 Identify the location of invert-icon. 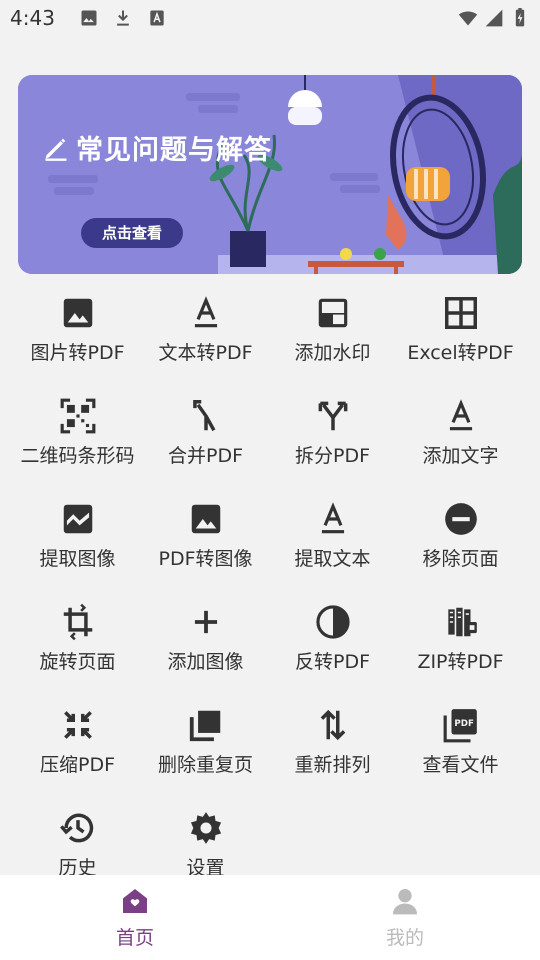
(332, 622).